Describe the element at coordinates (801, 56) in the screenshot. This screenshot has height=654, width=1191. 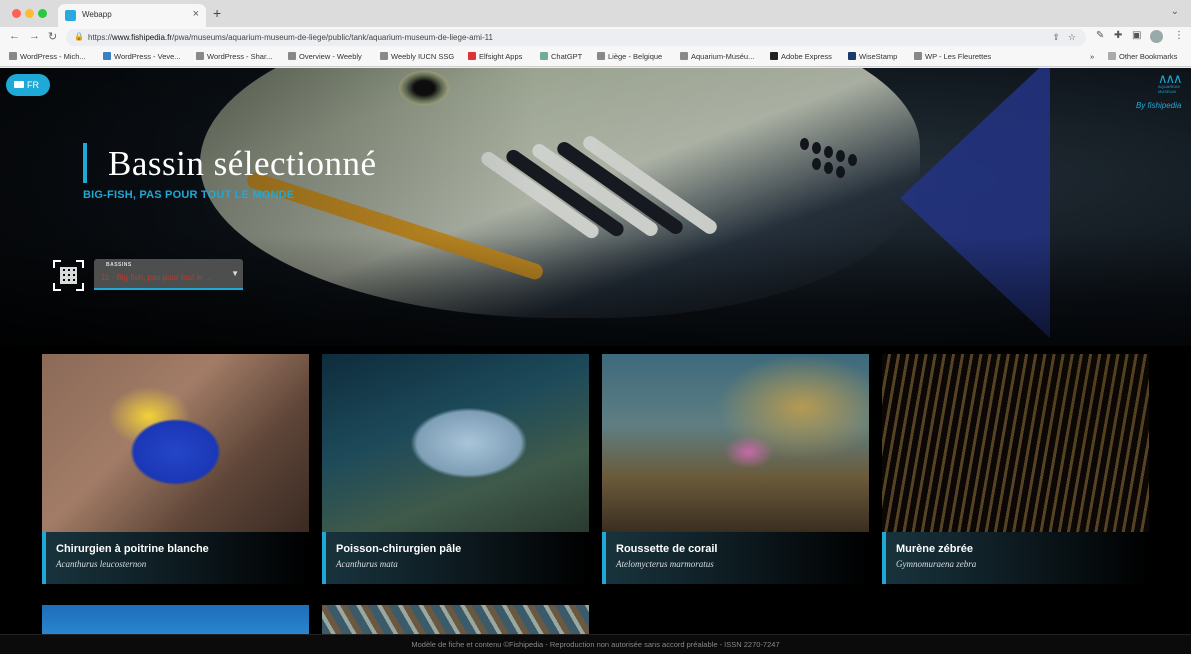
I see `bookmark-item: Adobe Express` at that location.